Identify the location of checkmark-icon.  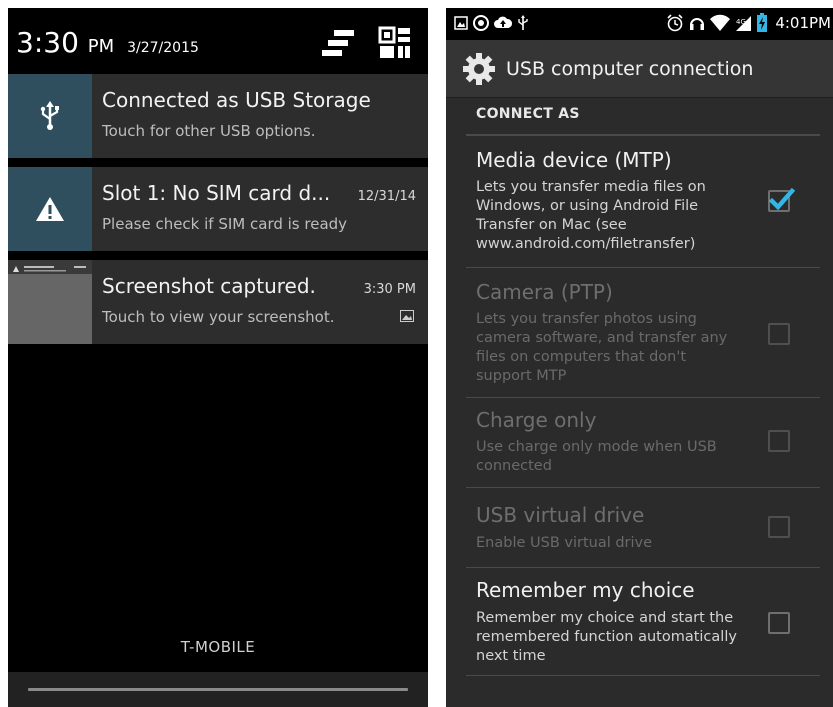
(782, 199).